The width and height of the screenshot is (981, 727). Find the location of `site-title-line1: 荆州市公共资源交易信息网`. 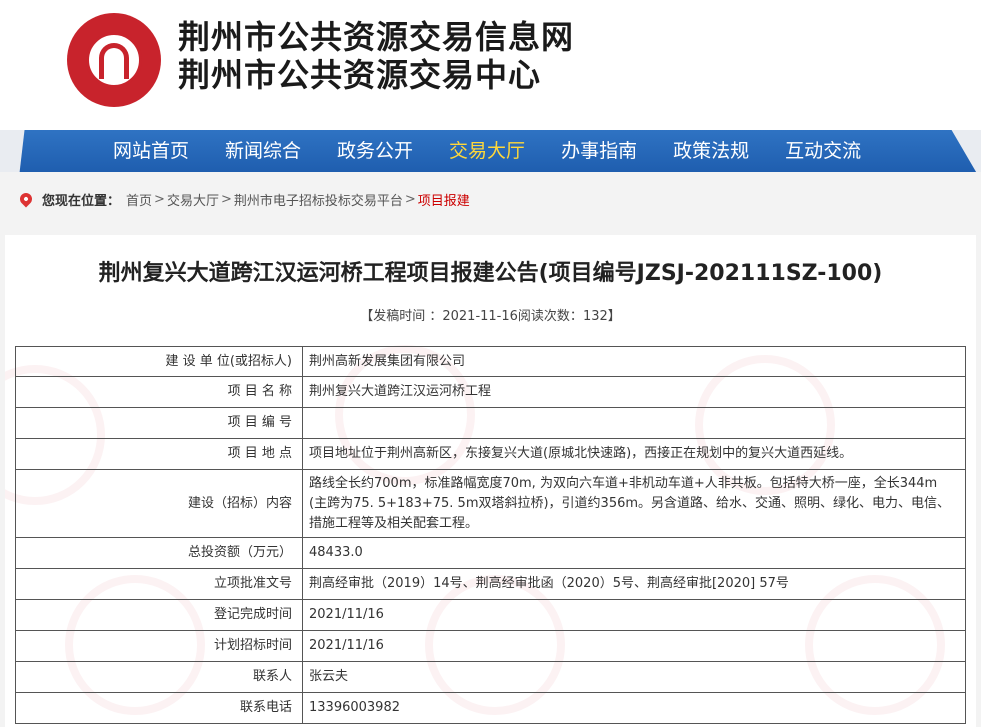

site-title-line1: 荆州市公共资源交易信息网 is located at coordinates (376, 37).